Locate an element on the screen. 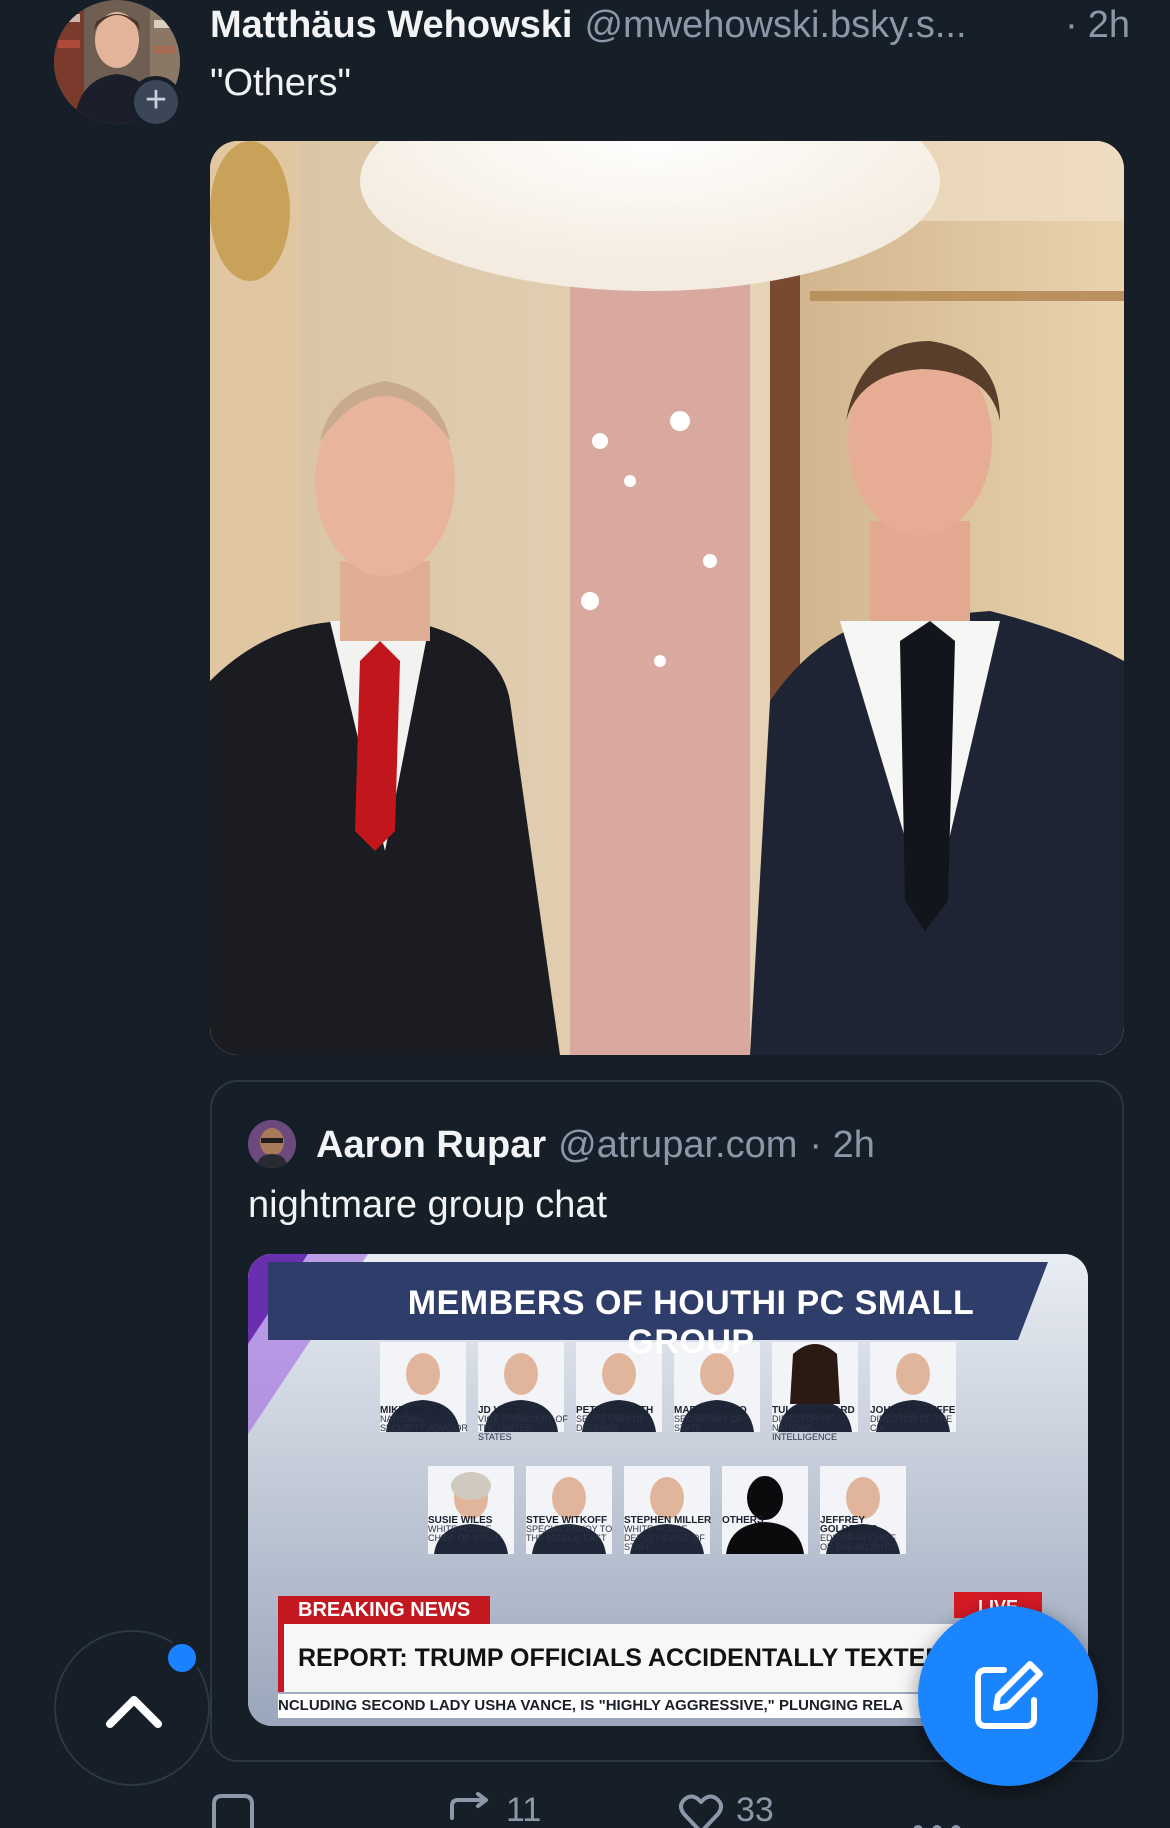  heart-icon is located at coordinates (701, 1811).